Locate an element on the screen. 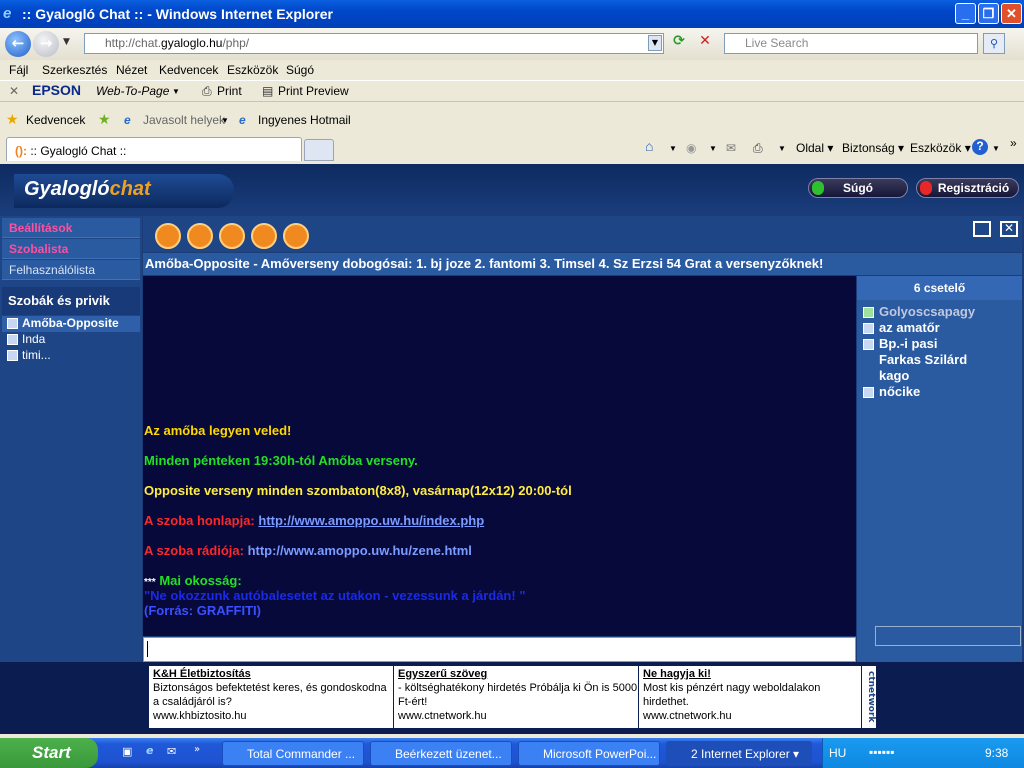 The width and height of the screenshot is (1024, 768). ad-url: www.khbiztosito.hu is located at coordinates (200, 716).